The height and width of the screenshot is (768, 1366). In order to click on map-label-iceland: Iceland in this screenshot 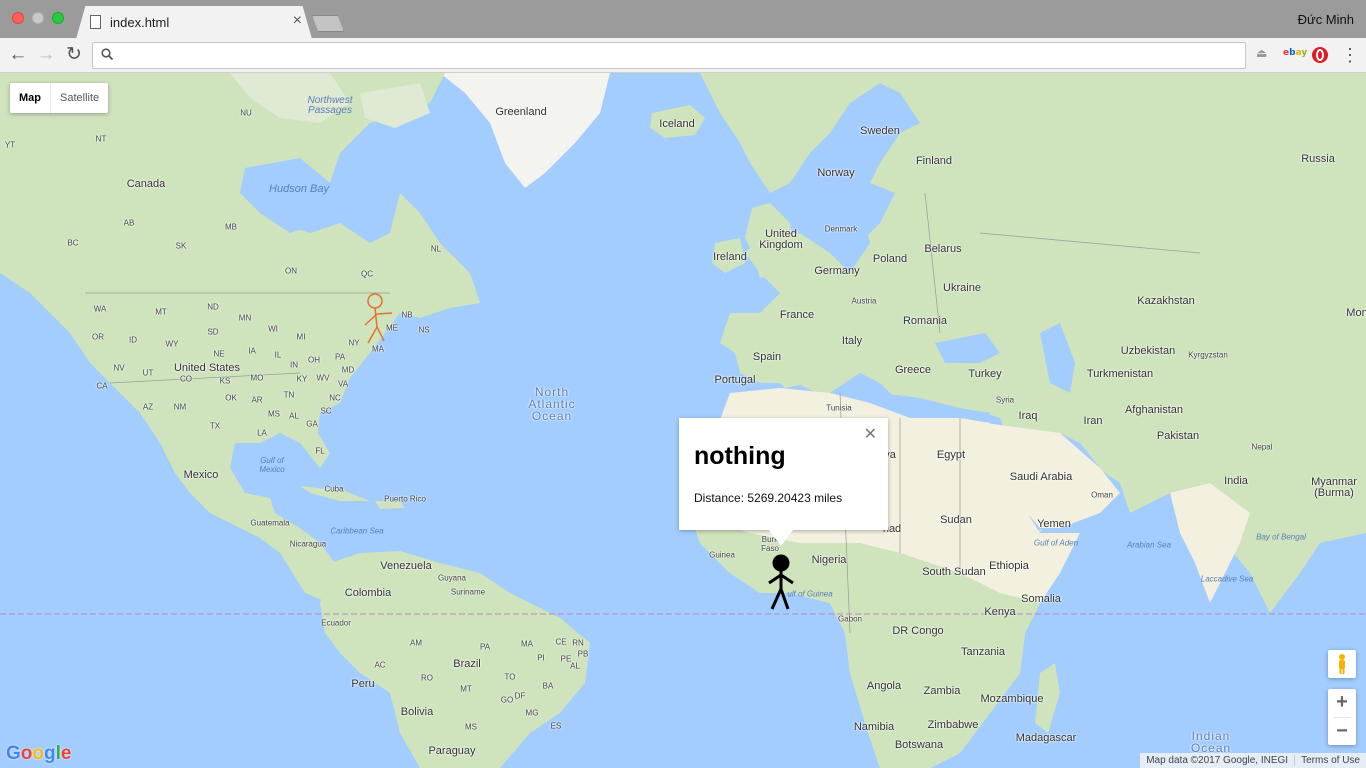, I will do `click(677, 124)`.